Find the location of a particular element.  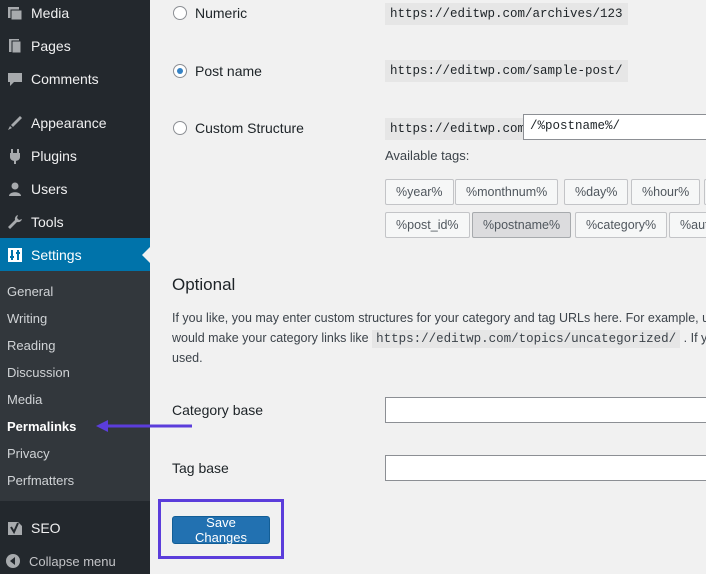

tag-author-partial: %aut is located at coordinates (687, 225).